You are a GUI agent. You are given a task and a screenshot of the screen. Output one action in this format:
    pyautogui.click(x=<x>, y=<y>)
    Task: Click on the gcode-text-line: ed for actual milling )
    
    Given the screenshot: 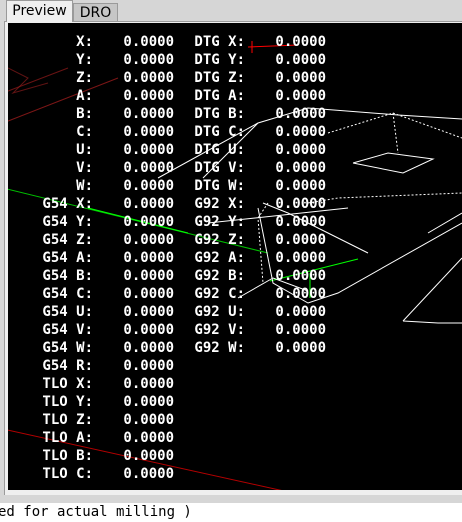 What is the action you would take?
    pyautogui.click(x=231, y=512)
    